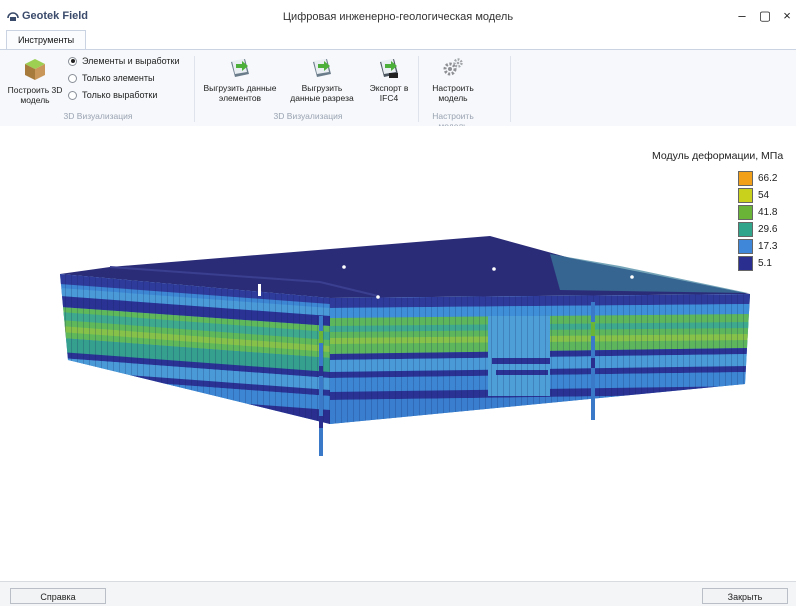 The width and height of the screenshot is (796, 606). Describe the element at coordinates (46, 40) in the screenshot. I see `tab-instruments: Инструменты` at that location.